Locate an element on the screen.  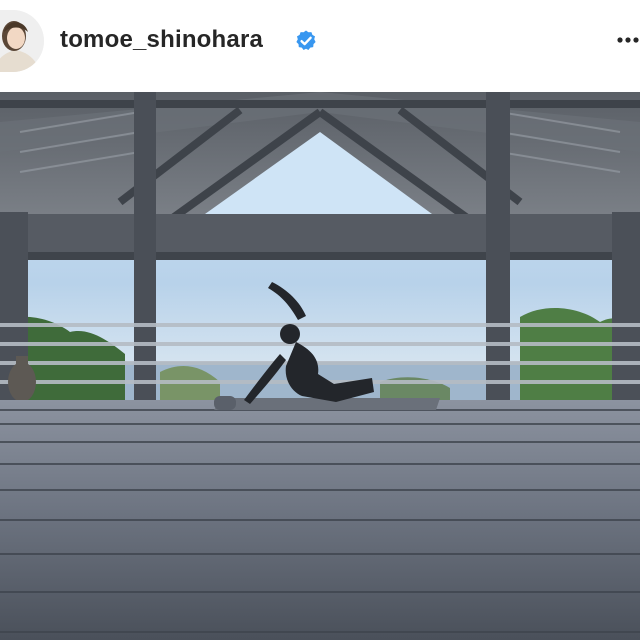
post-username: tomoe_shinohara is located at coordinates (161, 40).